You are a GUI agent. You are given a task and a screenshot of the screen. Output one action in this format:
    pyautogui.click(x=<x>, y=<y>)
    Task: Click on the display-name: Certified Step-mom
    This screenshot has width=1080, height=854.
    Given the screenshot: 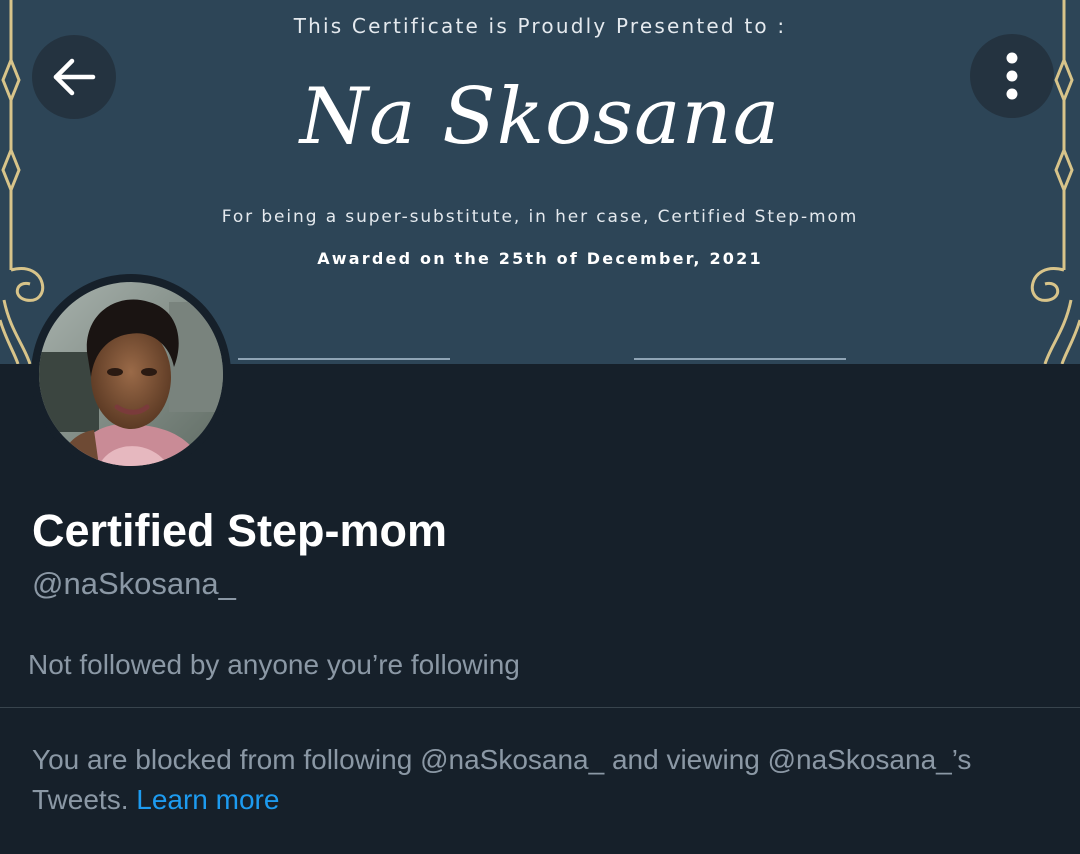 What is the action you would take?
    pyautogui.click(x=240, y=530)
    